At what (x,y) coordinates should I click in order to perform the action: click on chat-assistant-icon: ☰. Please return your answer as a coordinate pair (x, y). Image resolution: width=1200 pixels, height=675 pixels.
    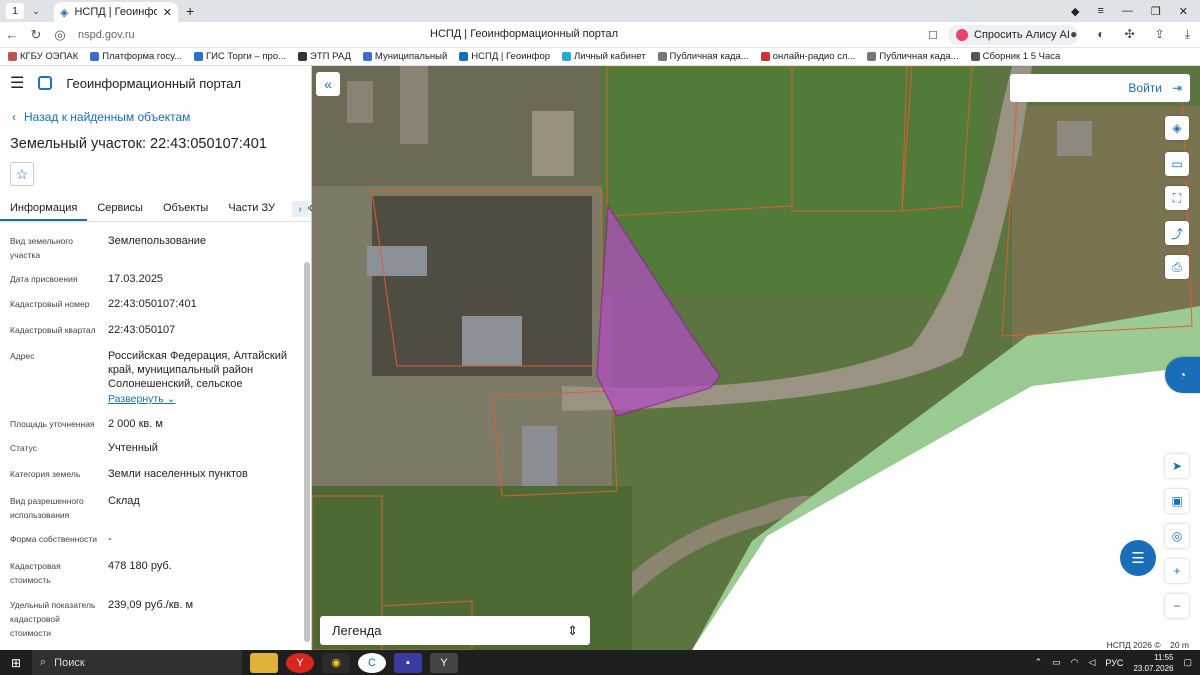
    Looking at the image, I should click on (1138, 558).